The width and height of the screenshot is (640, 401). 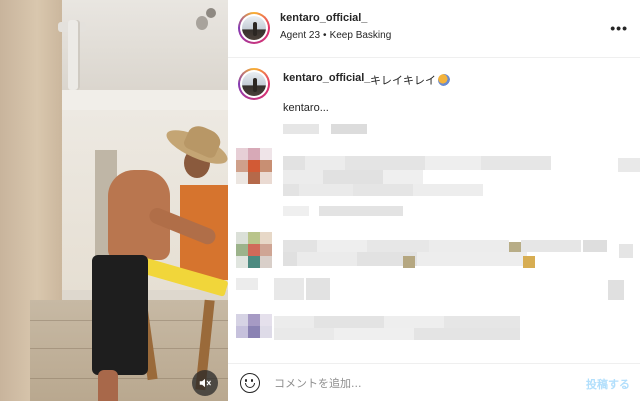 I want to click on media-pipe, so click(x=74, y=55).